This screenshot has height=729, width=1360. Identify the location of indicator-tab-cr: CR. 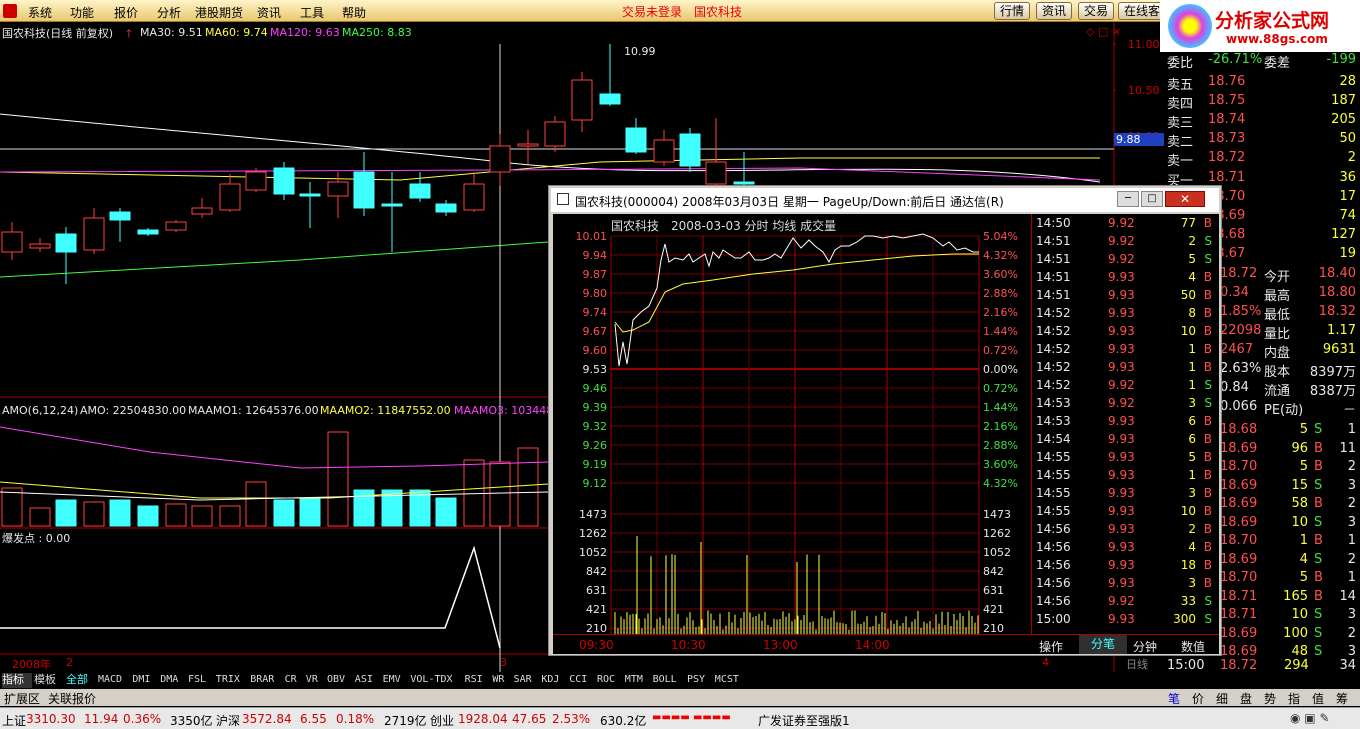
(294, 680).